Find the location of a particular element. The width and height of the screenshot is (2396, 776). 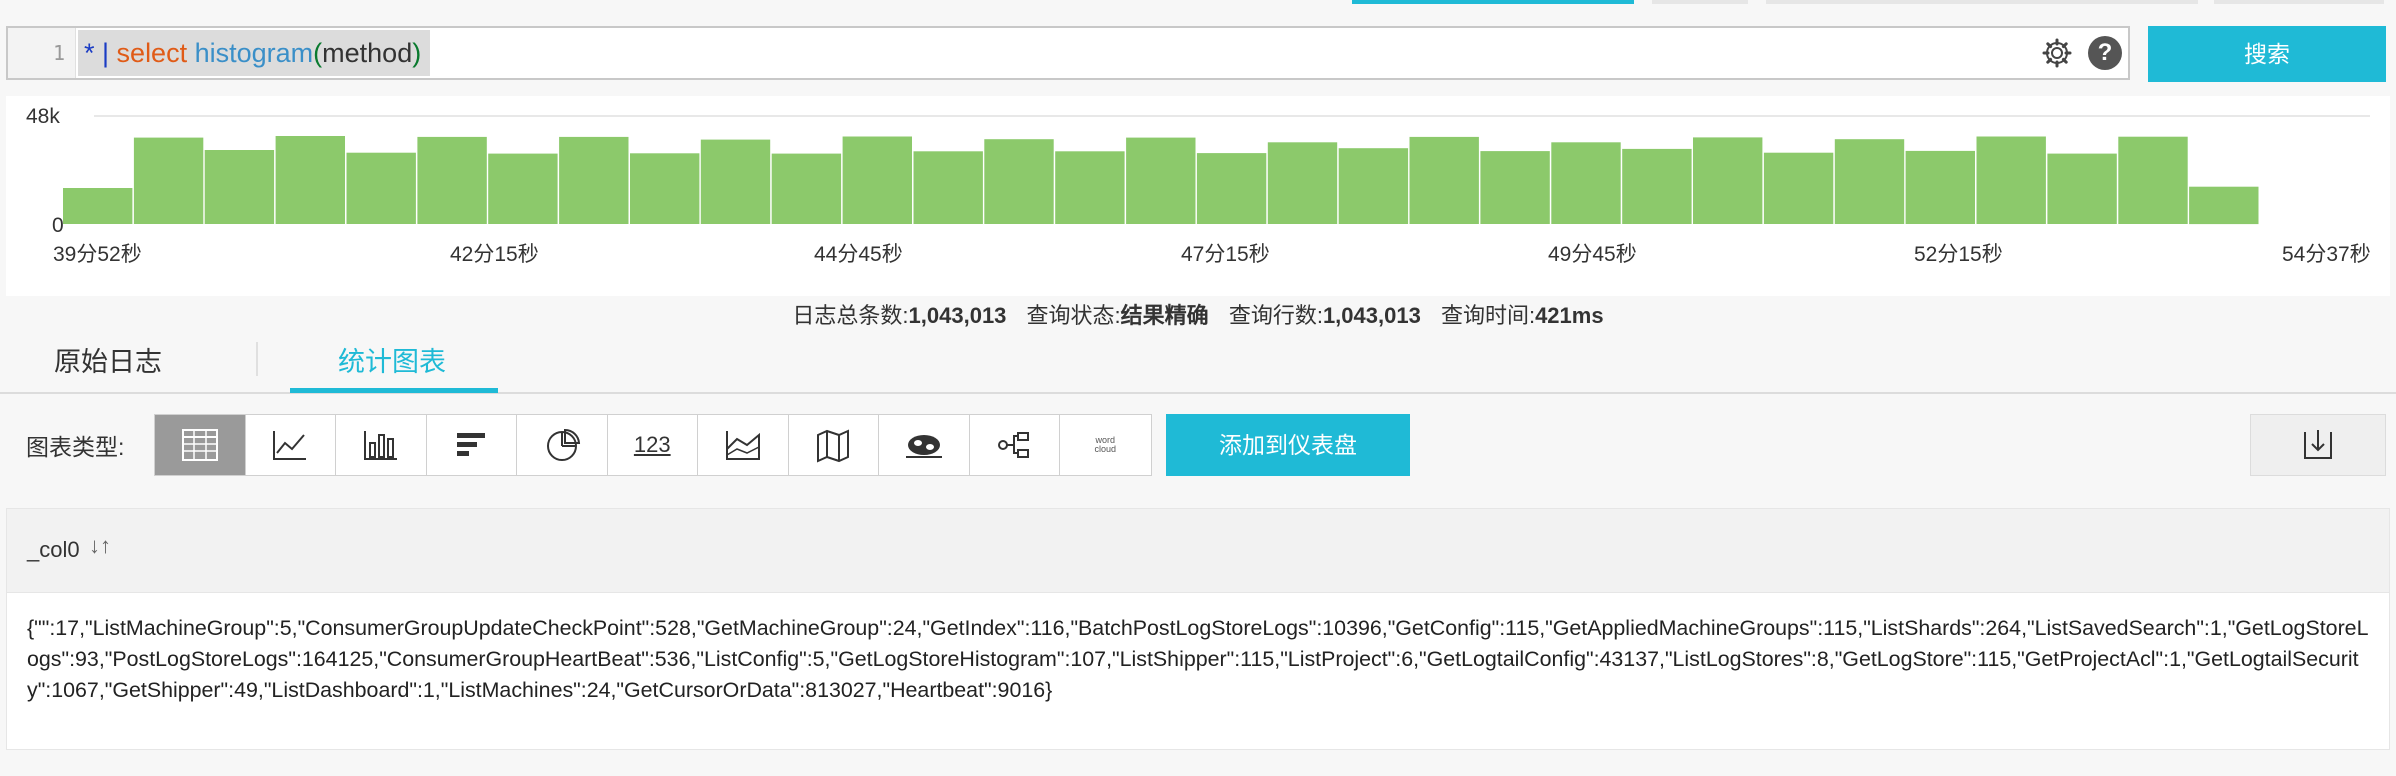

tab-statistics-chart: 统计图表 is located at coordinates (392, 359).